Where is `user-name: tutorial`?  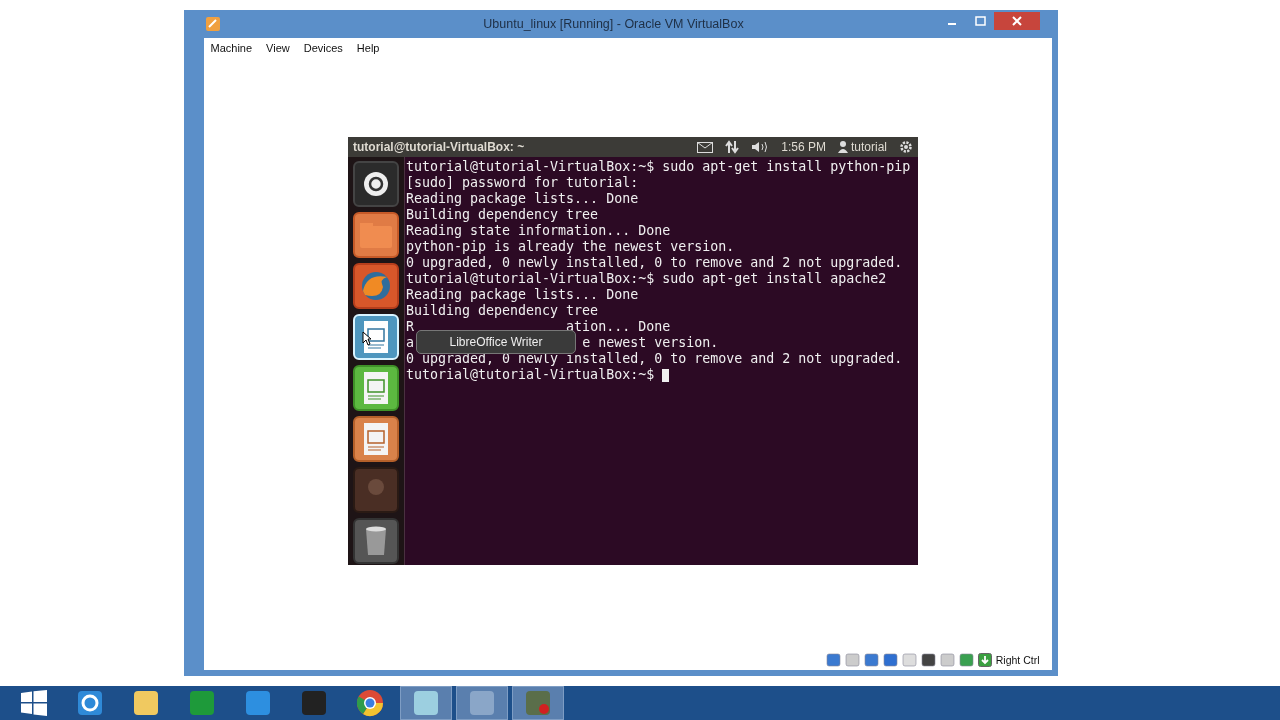 user-name: tutorial is located at coordinates (868, 147).